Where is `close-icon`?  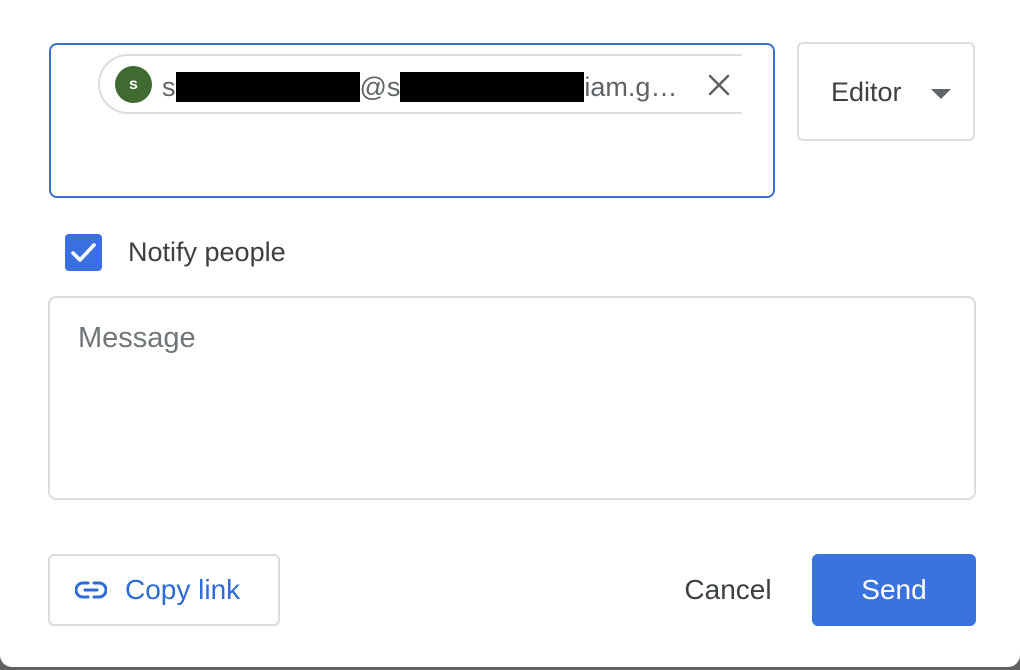
close-icon is located at coordinates (719, 85).